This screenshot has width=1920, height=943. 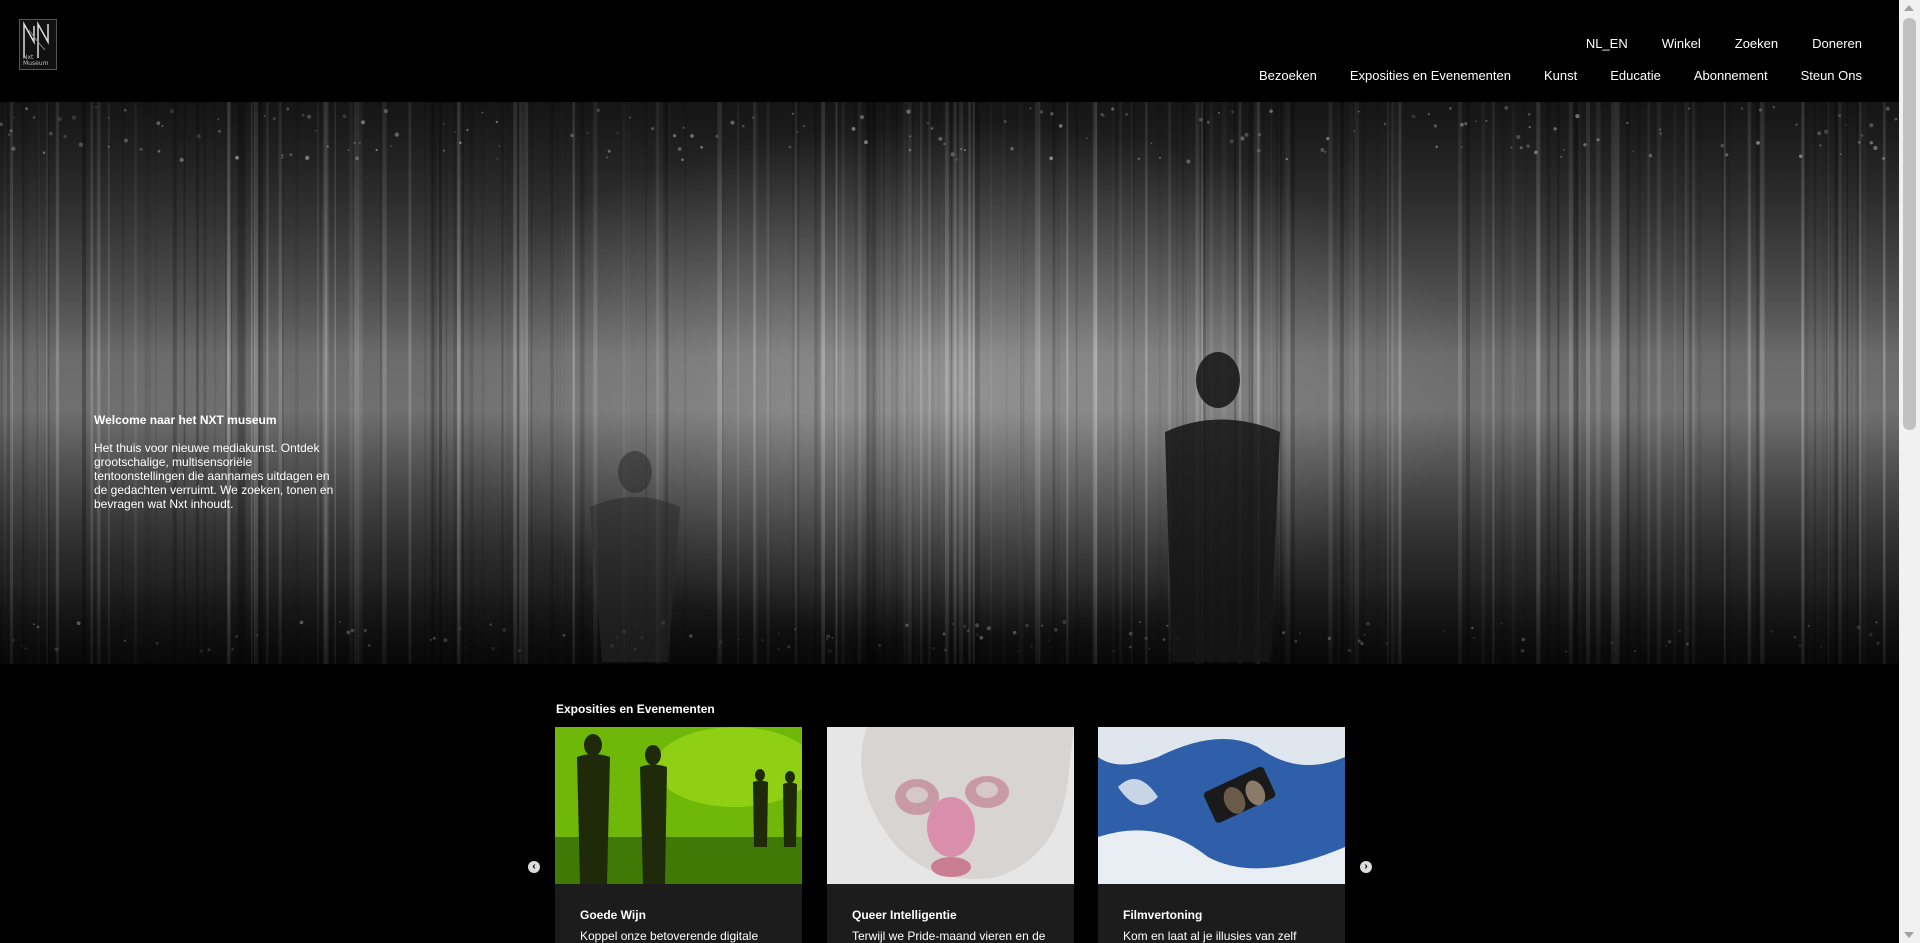 I want to click on nav-abonnement: Abonnement, so click(x=1731, y=75).